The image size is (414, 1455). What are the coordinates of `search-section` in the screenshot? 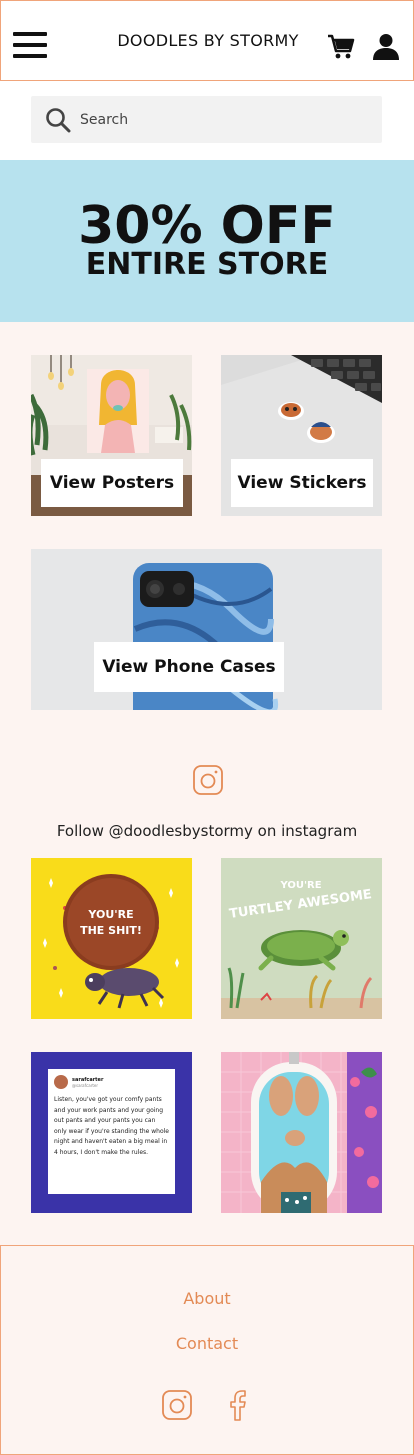 It's located at (207, 120).